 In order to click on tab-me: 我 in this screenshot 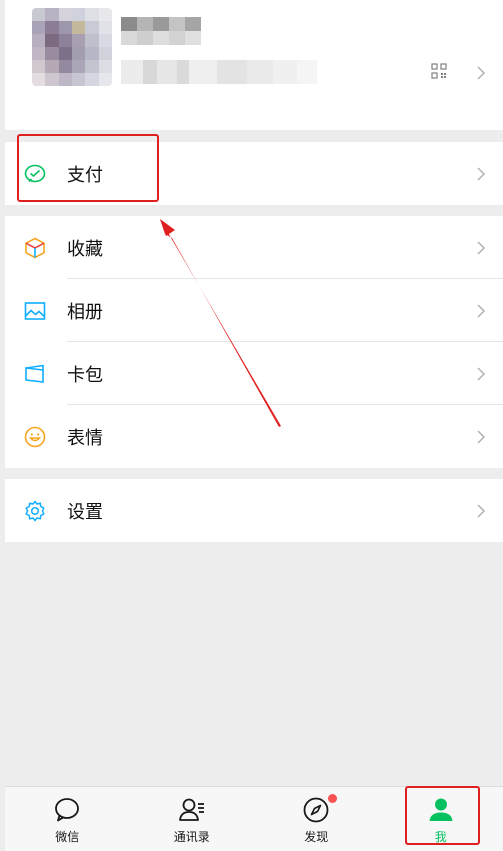, I will do `click(441, 819)`.